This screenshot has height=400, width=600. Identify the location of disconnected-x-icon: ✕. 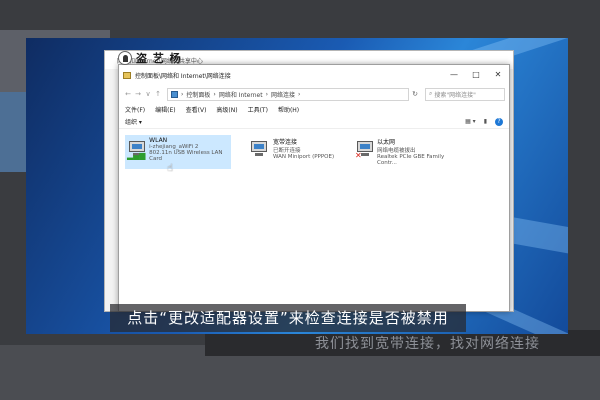
(358, 155).